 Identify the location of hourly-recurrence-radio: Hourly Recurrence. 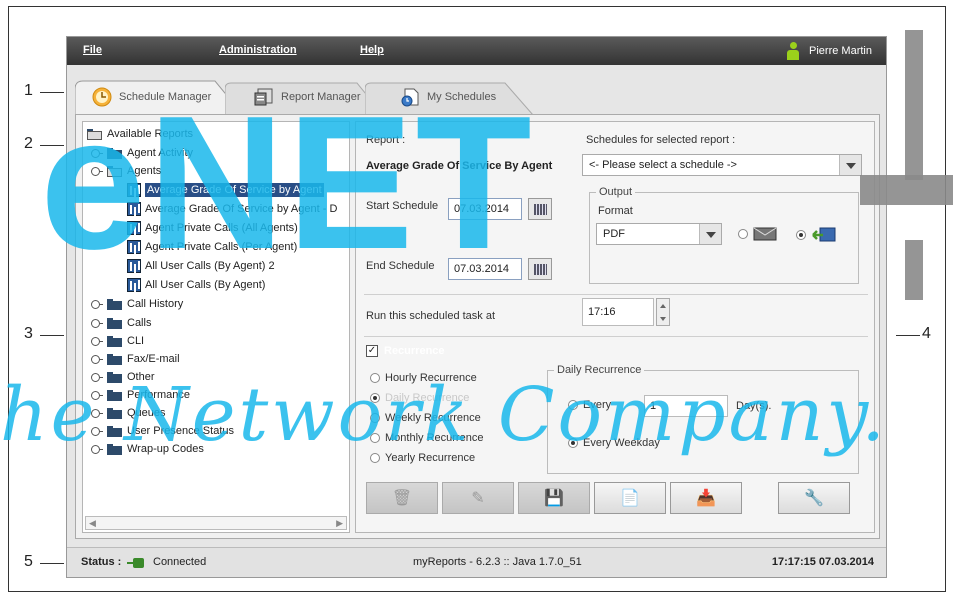
(423, 378).